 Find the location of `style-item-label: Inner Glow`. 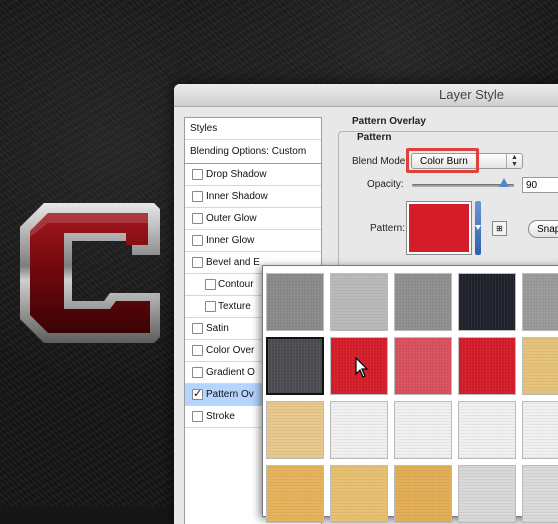

style-item-label: Inner Glow is located at coordinates (230, 240).